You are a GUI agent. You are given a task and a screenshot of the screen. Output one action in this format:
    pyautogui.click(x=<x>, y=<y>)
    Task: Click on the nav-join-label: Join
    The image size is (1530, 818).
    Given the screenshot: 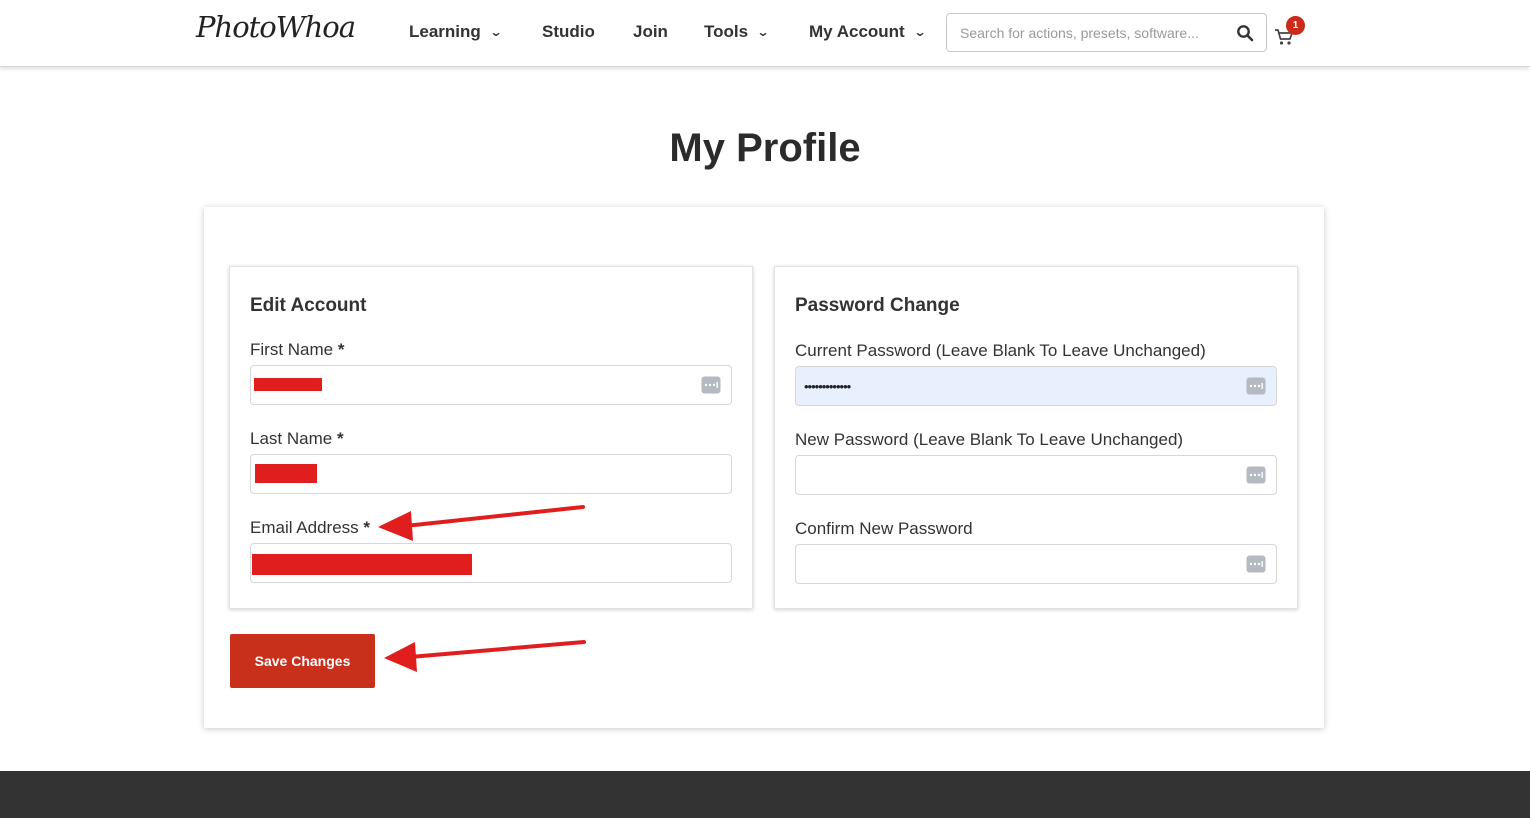 What is the action you would take?
    pyautogui.click(x=650, y=31)
    